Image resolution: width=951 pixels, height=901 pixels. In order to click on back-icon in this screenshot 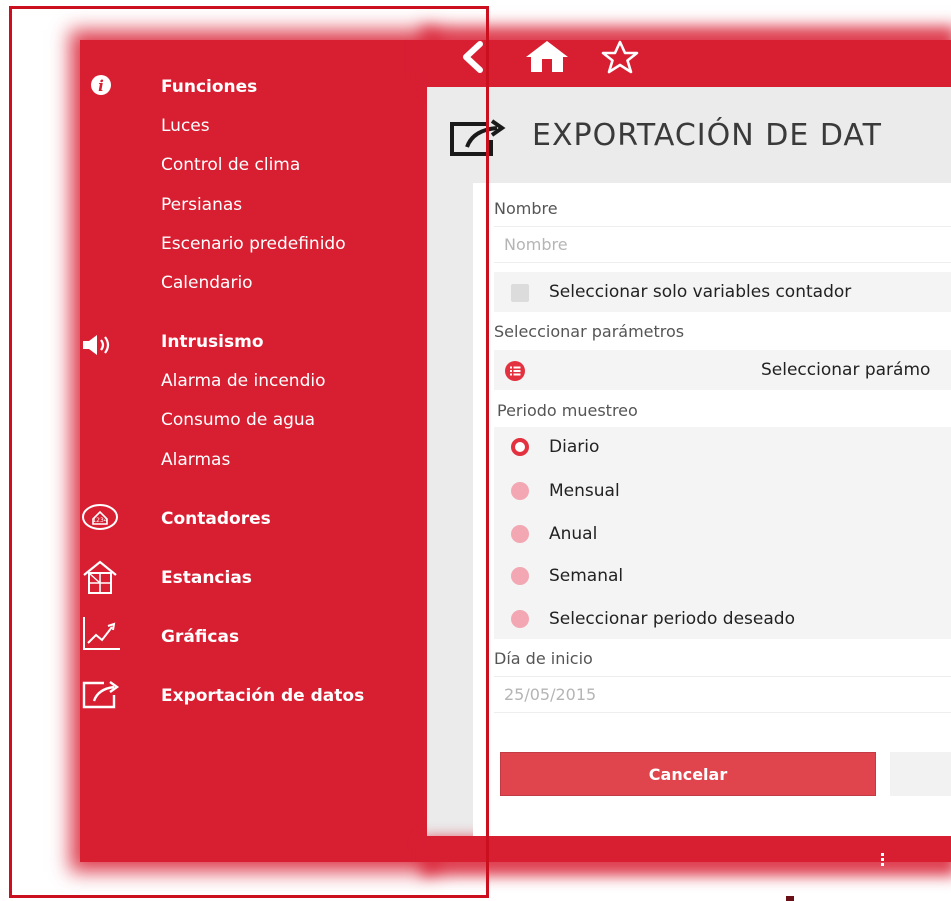, I will do `click(473, 59)`.